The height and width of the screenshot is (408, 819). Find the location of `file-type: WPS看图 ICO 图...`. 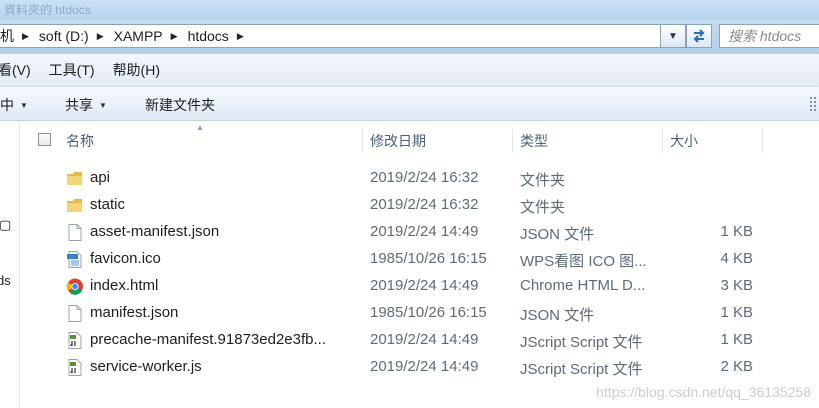

file-type: WPS看图 ICO 图... is located at coordinates (583, 261).